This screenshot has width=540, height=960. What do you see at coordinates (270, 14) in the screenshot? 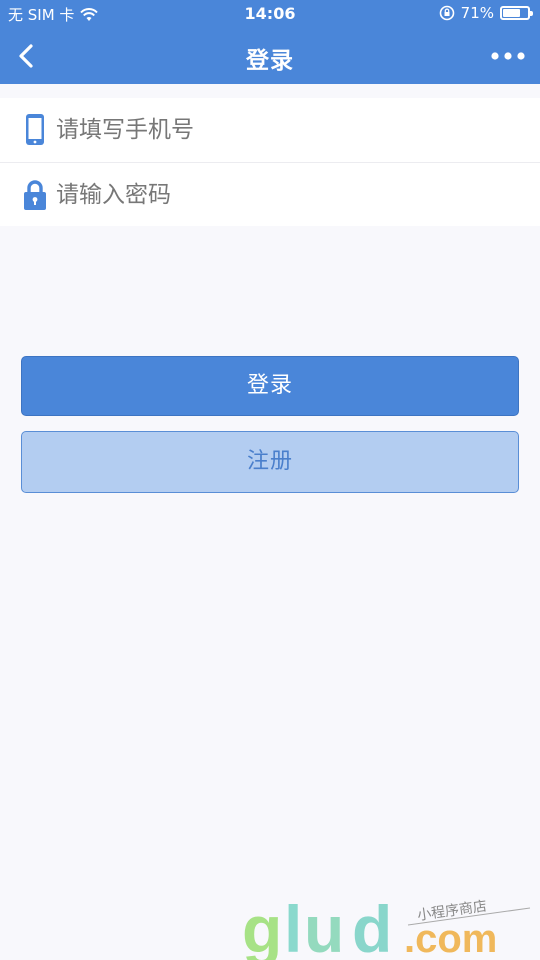
I see `status-bar: 无 SIM 卡 14:06 71%` at bounding box center [270, 14].